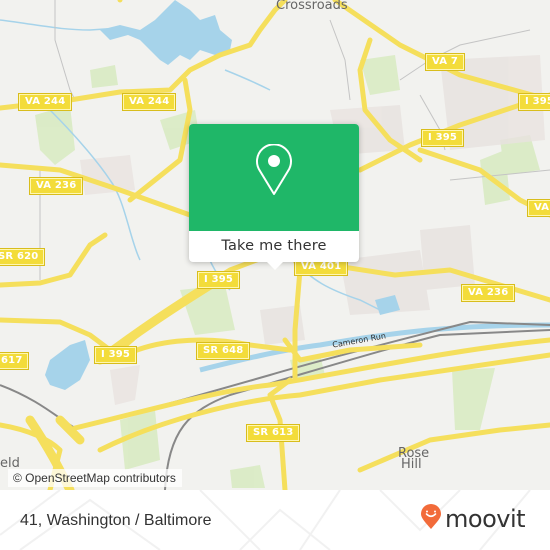 The height and width of the screenshot is (550, 550). What do you see at coordinates (95, 478) in the screenshot?
I see `map-attribution: © OpenStreetMap contributors` at bounding box center [95, 478].